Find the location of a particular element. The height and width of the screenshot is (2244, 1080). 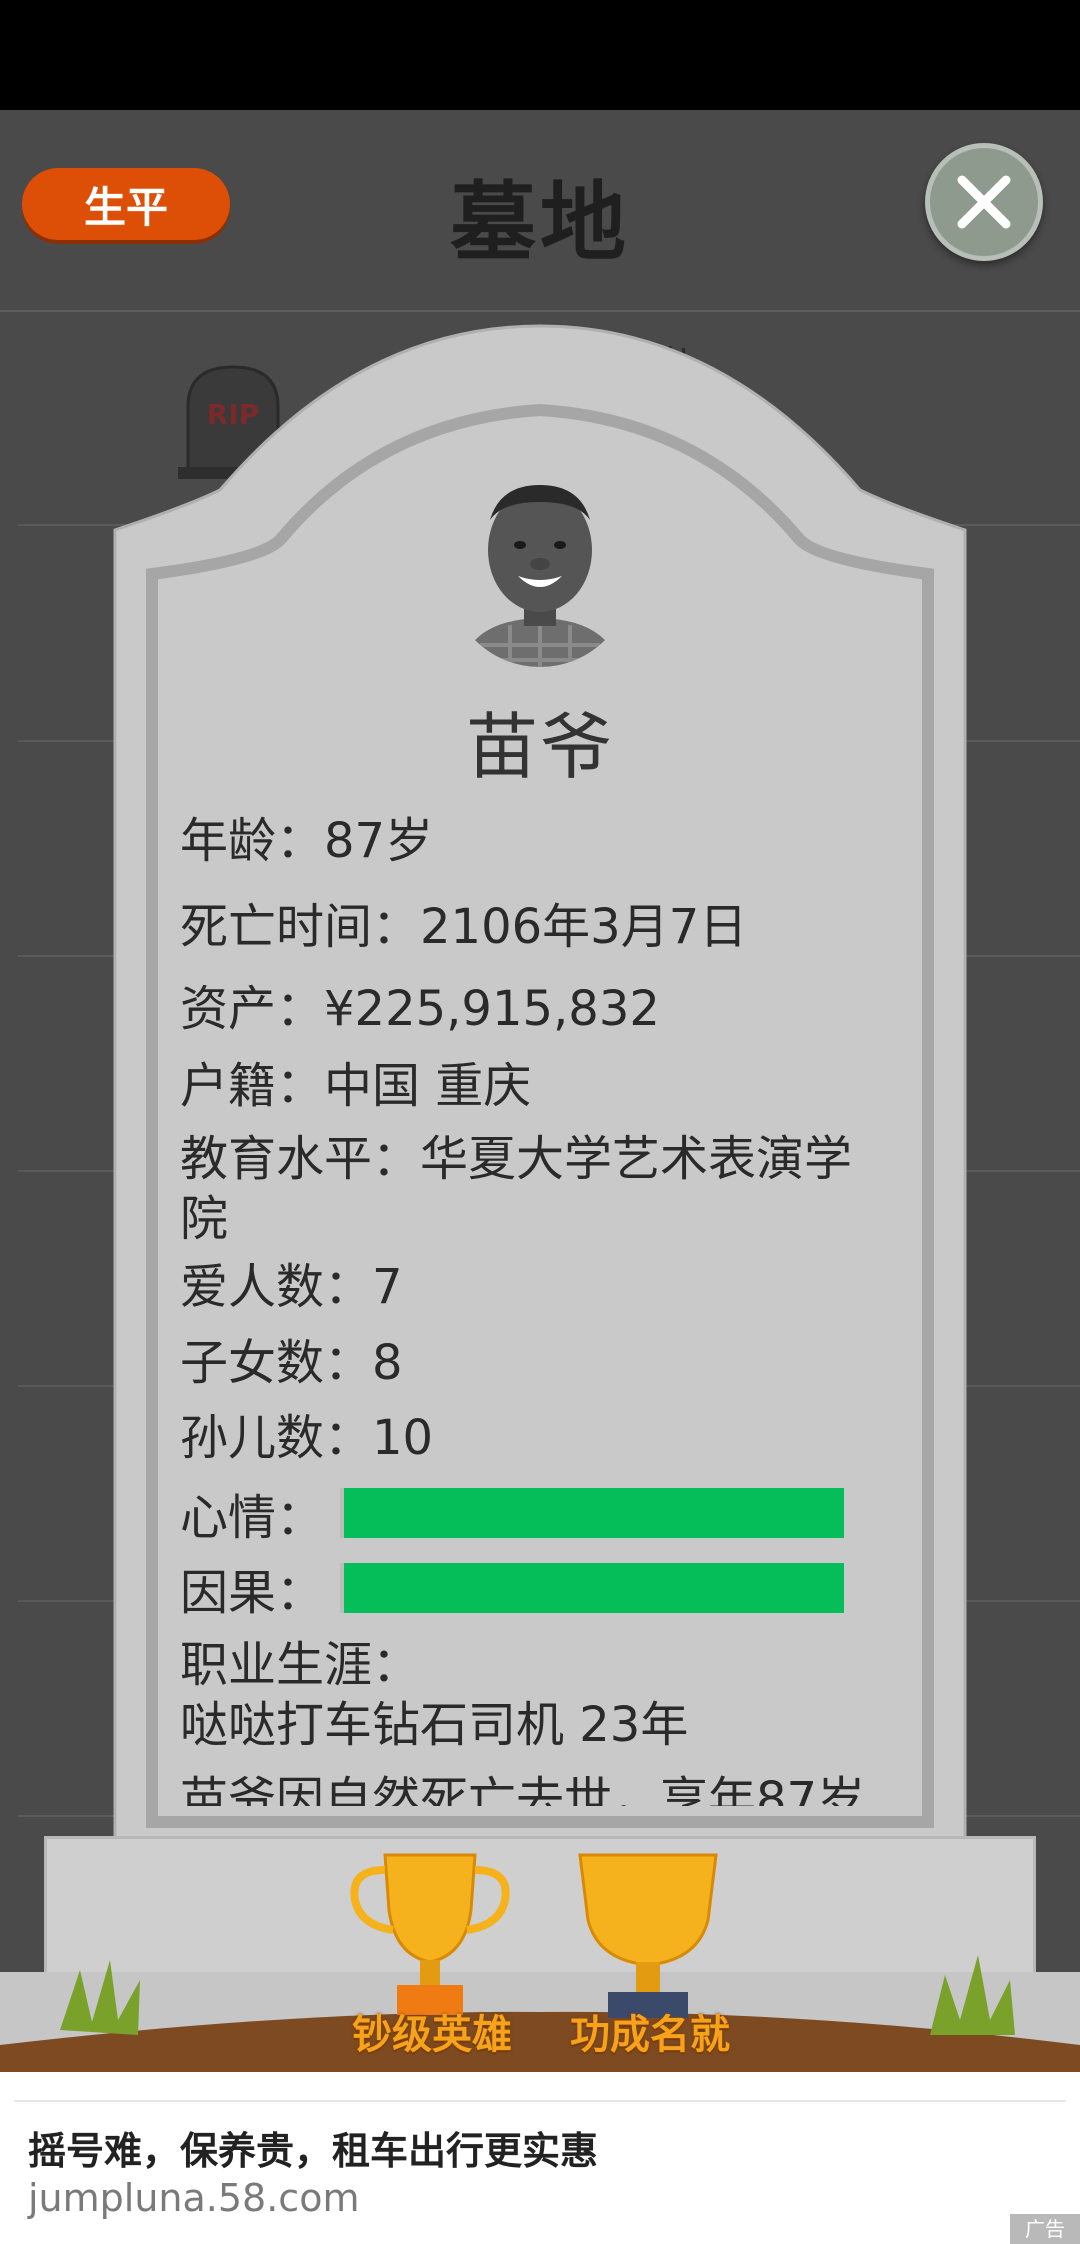

career-value: 哒哒打车钻石司机 23年 is located at coordinates (434, 1725).